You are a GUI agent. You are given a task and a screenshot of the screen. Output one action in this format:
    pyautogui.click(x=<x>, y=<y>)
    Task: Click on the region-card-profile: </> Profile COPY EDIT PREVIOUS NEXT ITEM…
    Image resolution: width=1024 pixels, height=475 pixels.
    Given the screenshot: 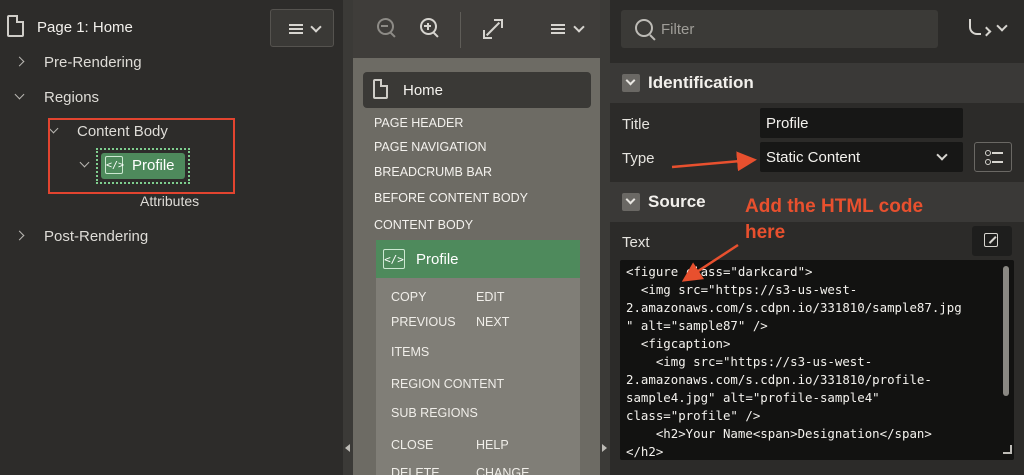 What is the action you would take?
    pyautogui.click(x=478, y=357)
    